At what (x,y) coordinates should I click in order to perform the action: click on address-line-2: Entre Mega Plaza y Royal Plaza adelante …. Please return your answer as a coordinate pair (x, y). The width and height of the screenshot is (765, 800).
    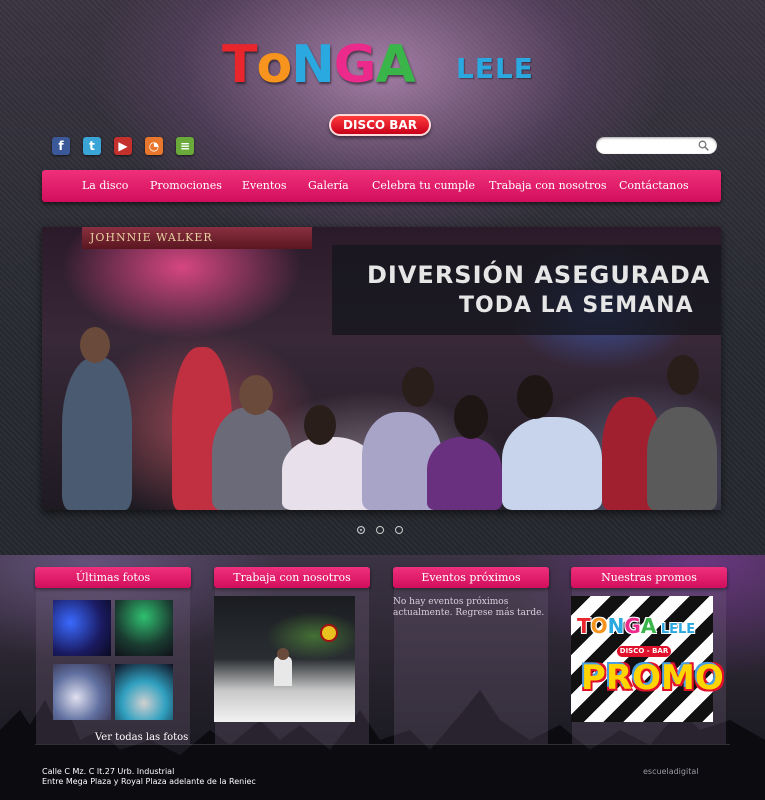
    Looking at the image, I should click on (149, 781).